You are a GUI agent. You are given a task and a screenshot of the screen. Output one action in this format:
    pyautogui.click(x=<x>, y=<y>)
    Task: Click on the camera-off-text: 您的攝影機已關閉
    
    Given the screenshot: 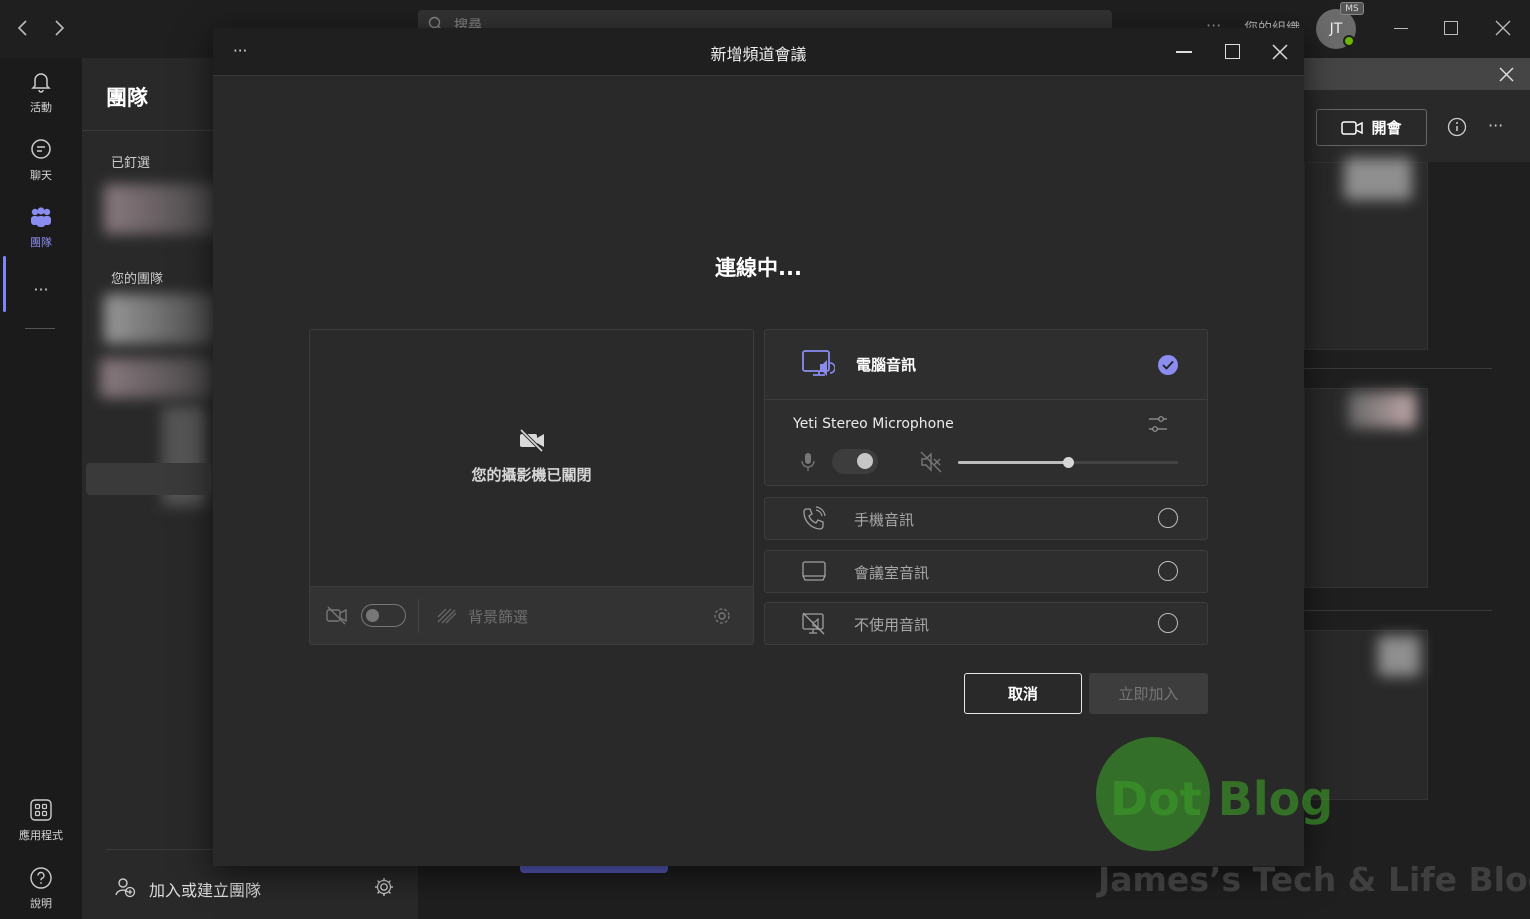 What is the action you would take?
    pyautogui.click(x=531, y=475)
    